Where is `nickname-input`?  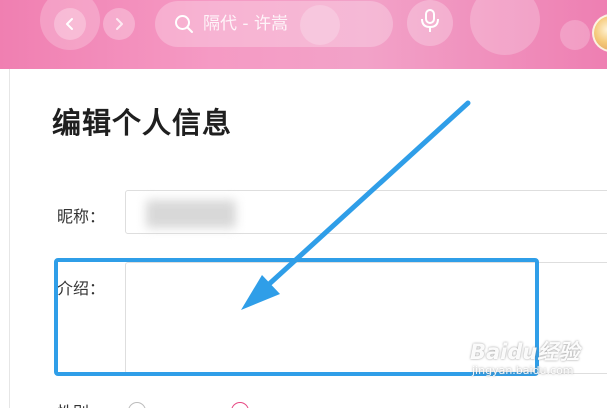
nickname-input is located at coordinates (366, 212).